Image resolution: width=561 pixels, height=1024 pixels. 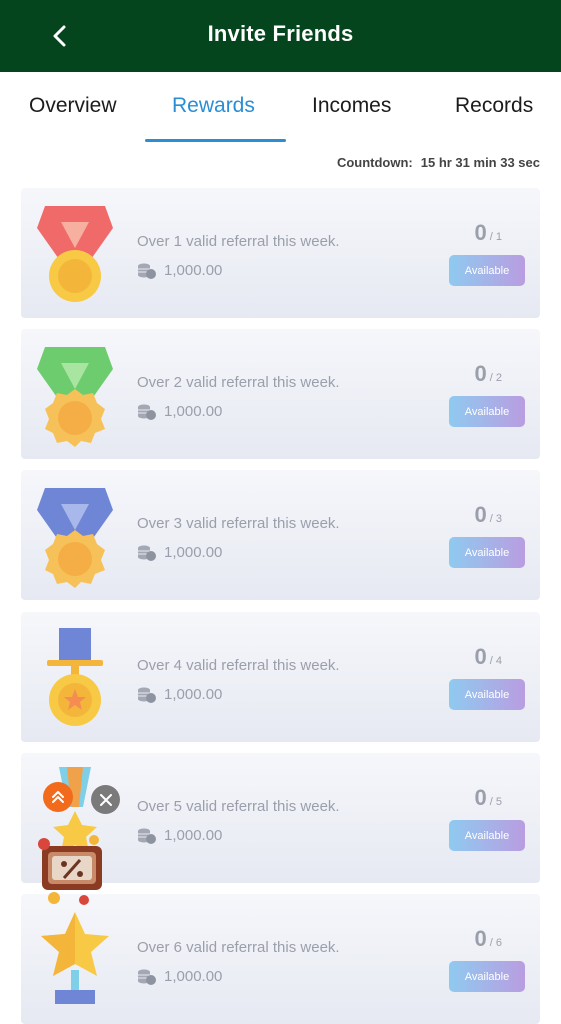 What do you see at coordinates (238, 241) in the screenshot?
I see `reward-description: Over 1 valid referral this week.` at bounding box center [238, 241].